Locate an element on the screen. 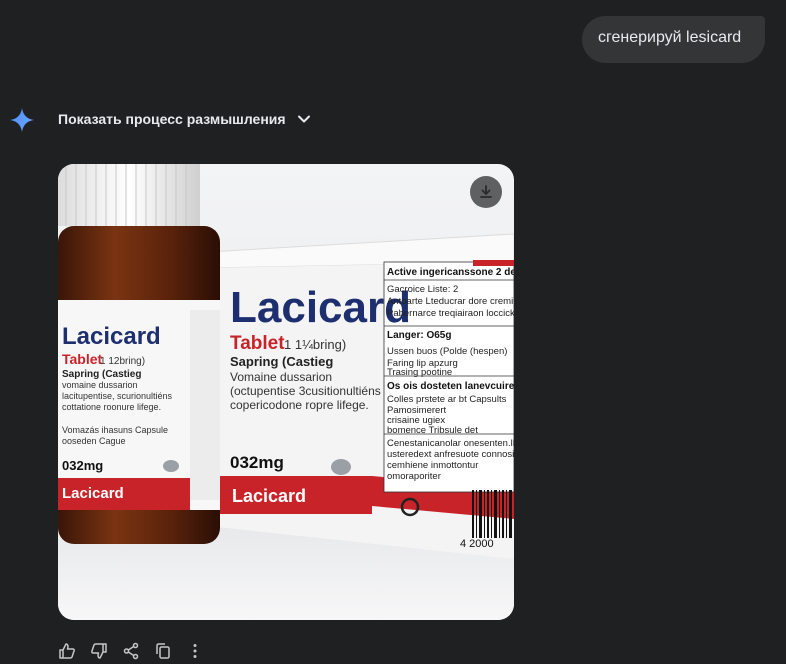  panel-l7: Colles prstete ar bt Capsults is located at coordinates (447, 399).